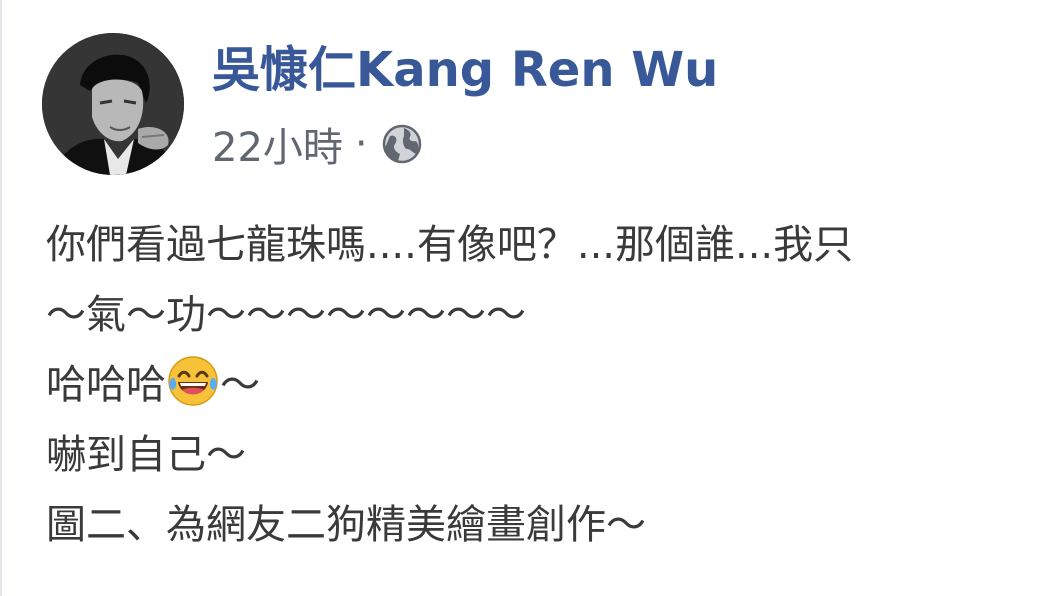 The height and width of the screenshot is (596, 1060). What do you see at coordinates (465, 70) in the screenshot?
I see `author-name-link: 吳慷仁Kang Ren Wu` at bounding box center [465, 70].